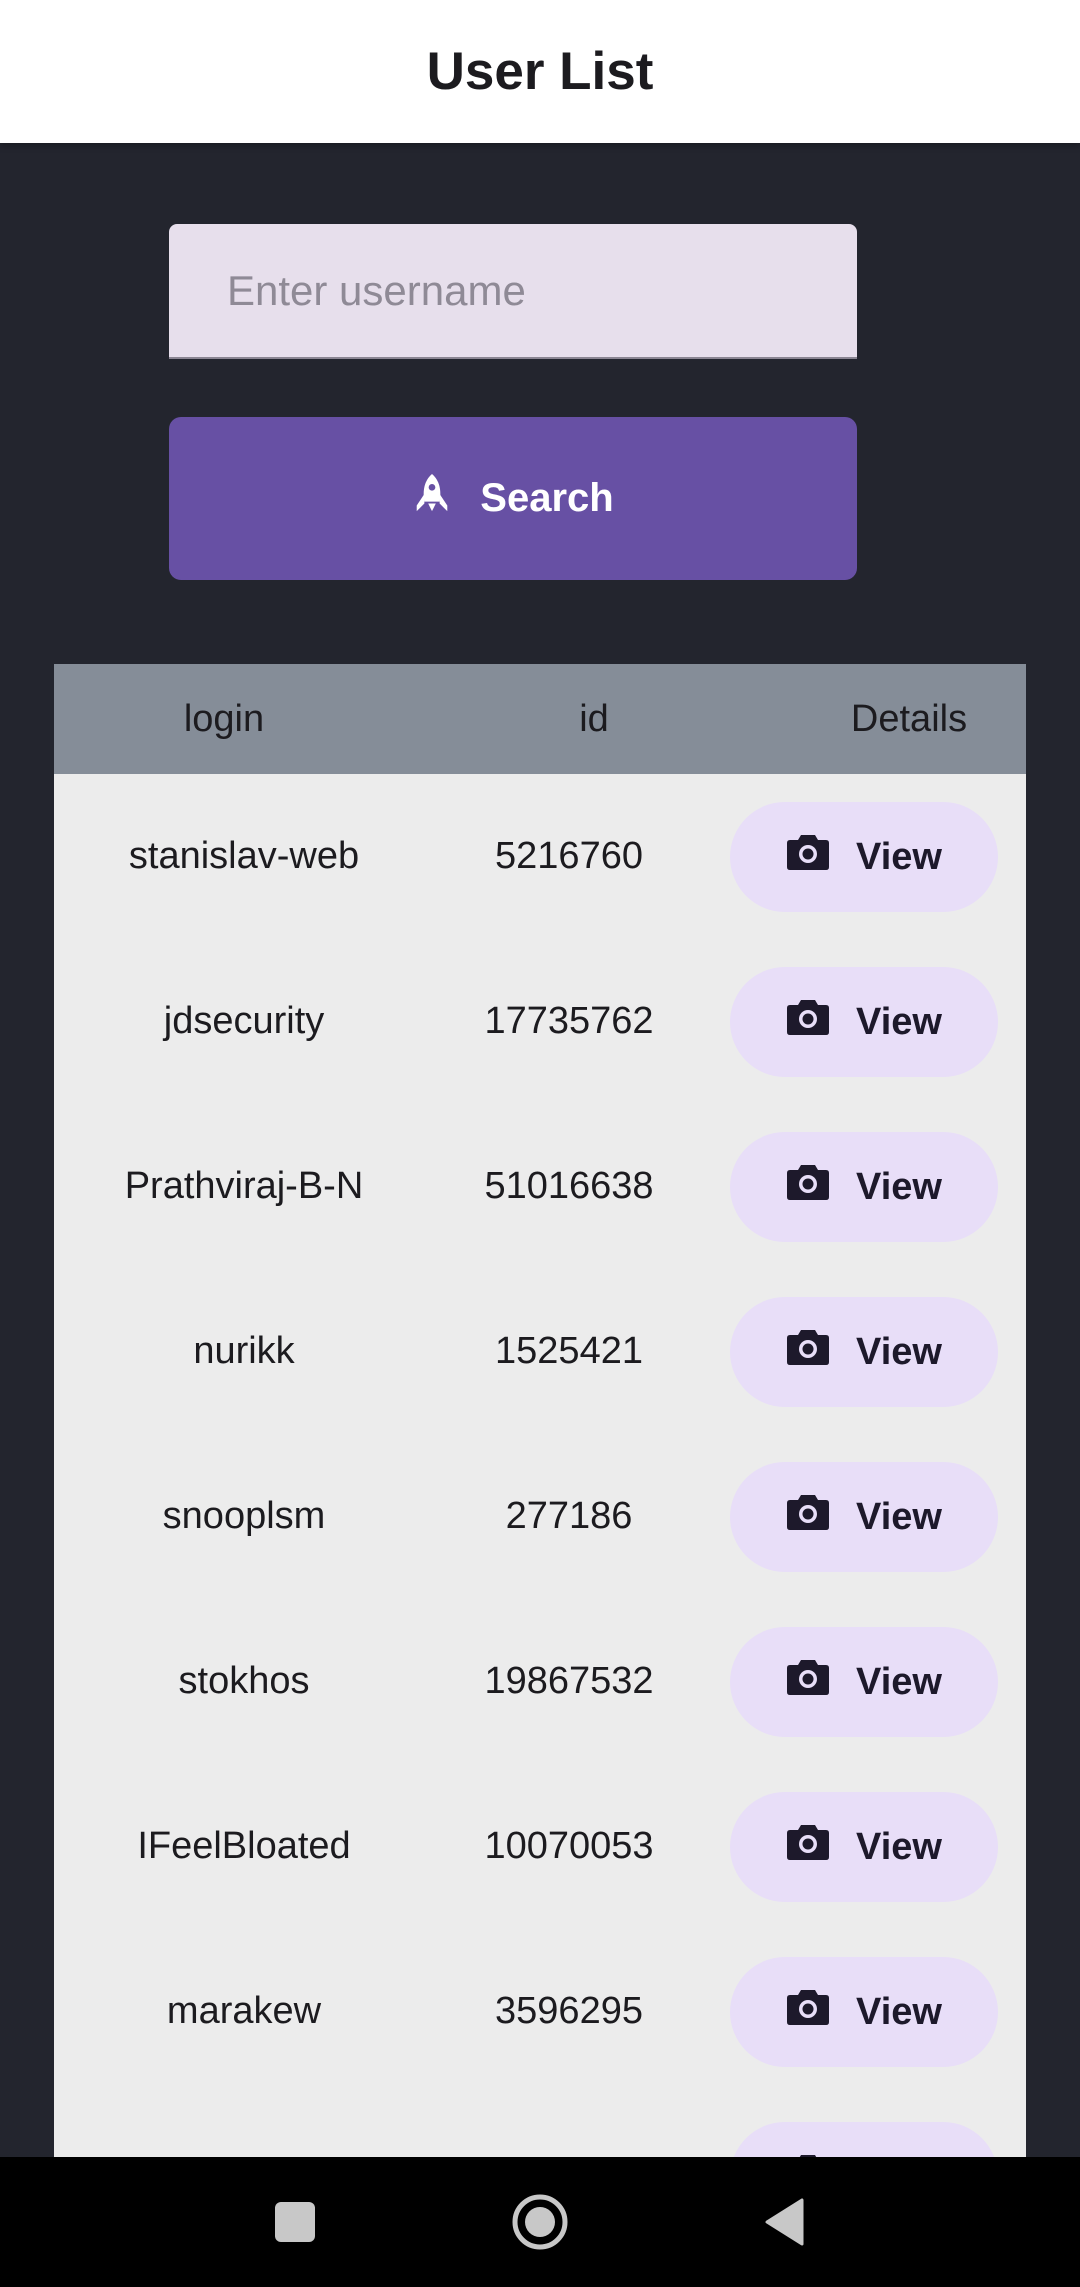  What do you see at coordinates (244, 1681) in the screenshot?
I see `login-cell: stokhos` at bounding box center [244, 1681].